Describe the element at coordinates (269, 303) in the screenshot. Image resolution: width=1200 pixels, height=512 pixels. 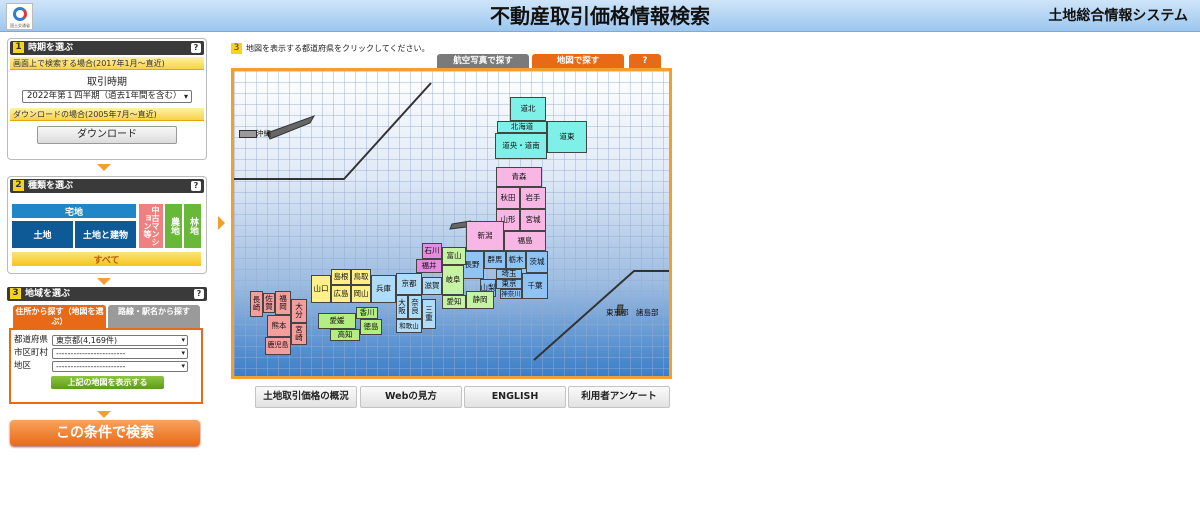
I see `pref-saga: 佐賀` at that location.